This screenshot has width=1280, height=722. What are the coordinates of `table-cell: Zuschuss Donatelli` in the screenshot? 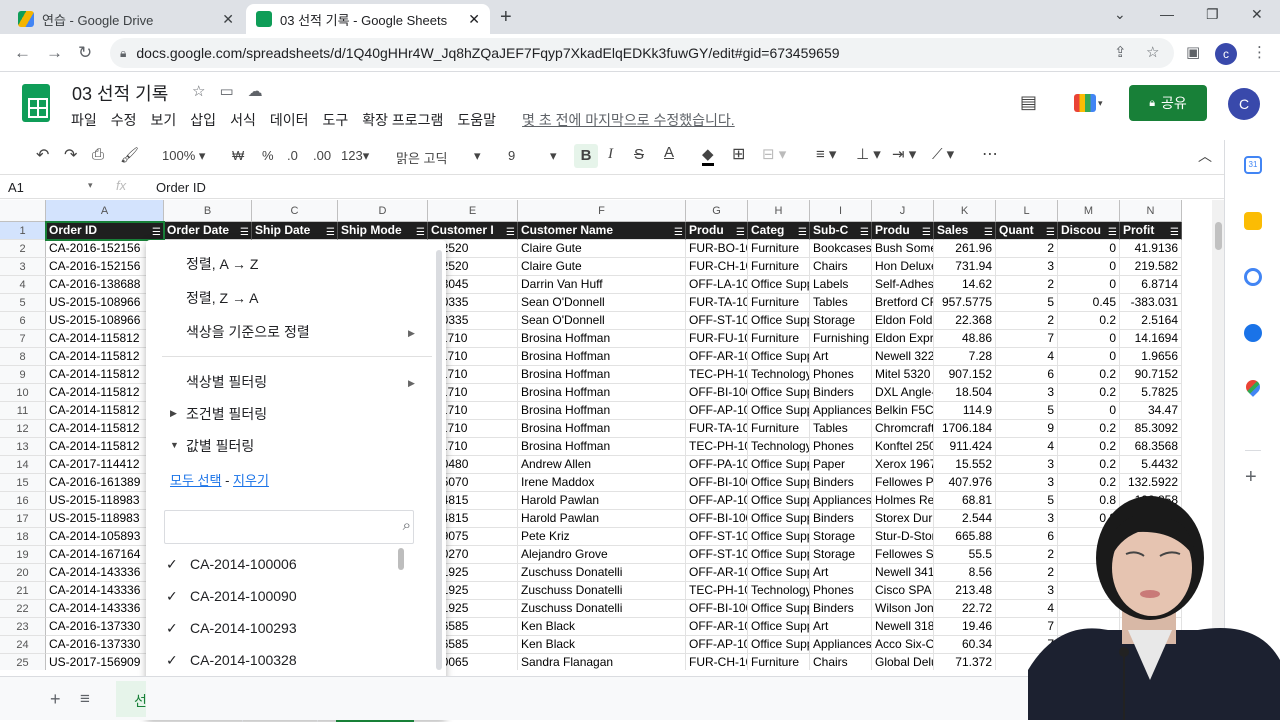 It's located at (602, 591).